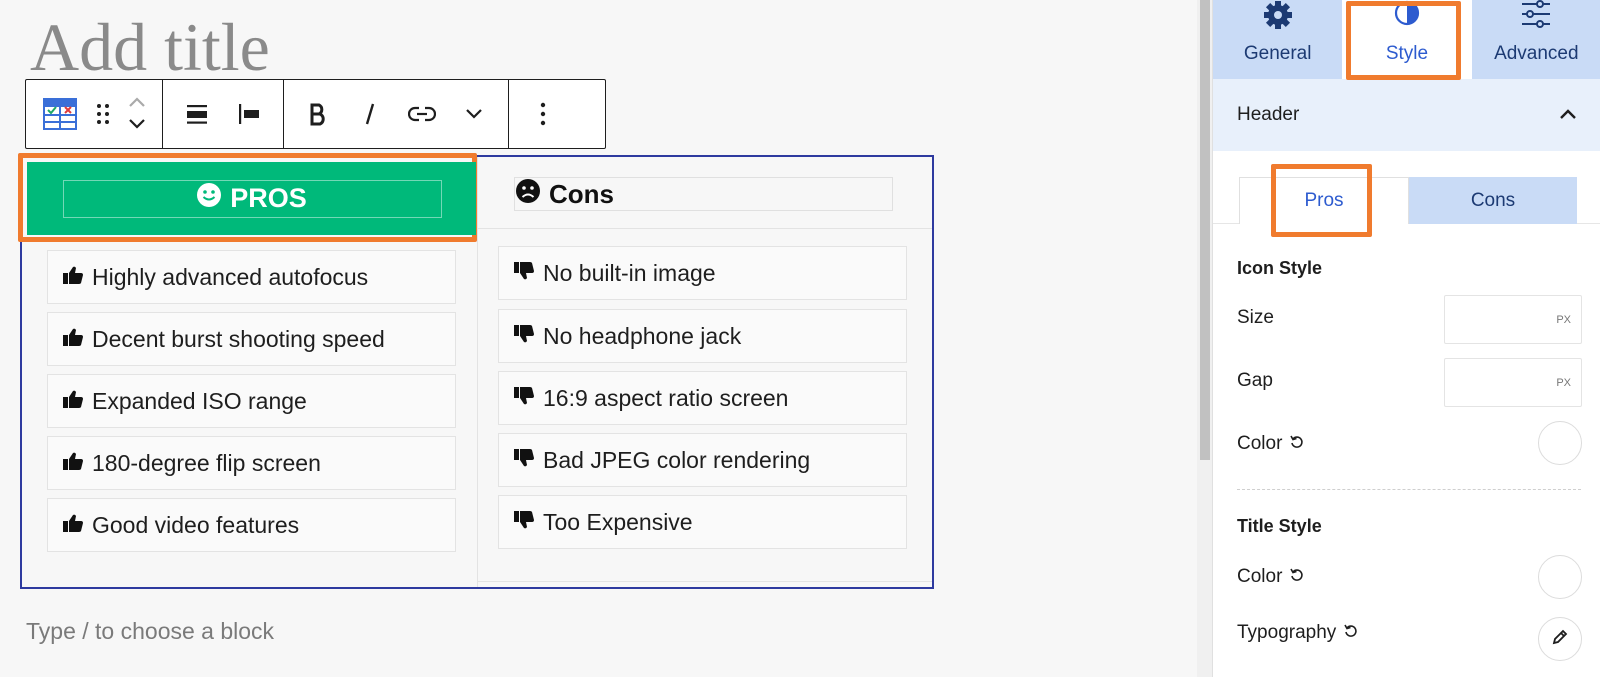 Image resolution: width=1600 pixels, height=677 pixels. I want to click on bold-icon, so click(318, 114).